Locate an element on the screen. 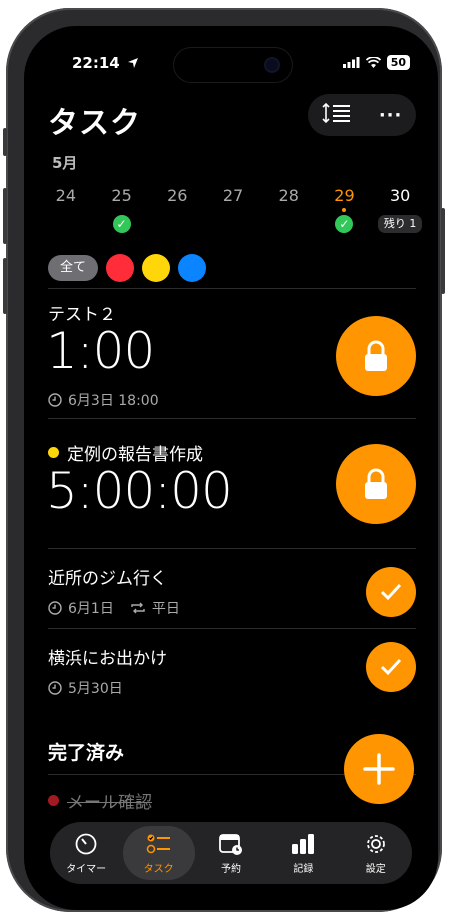 The image size is (450, 920). completed-section-title: 完了済み is located at coordinates (86, 753).